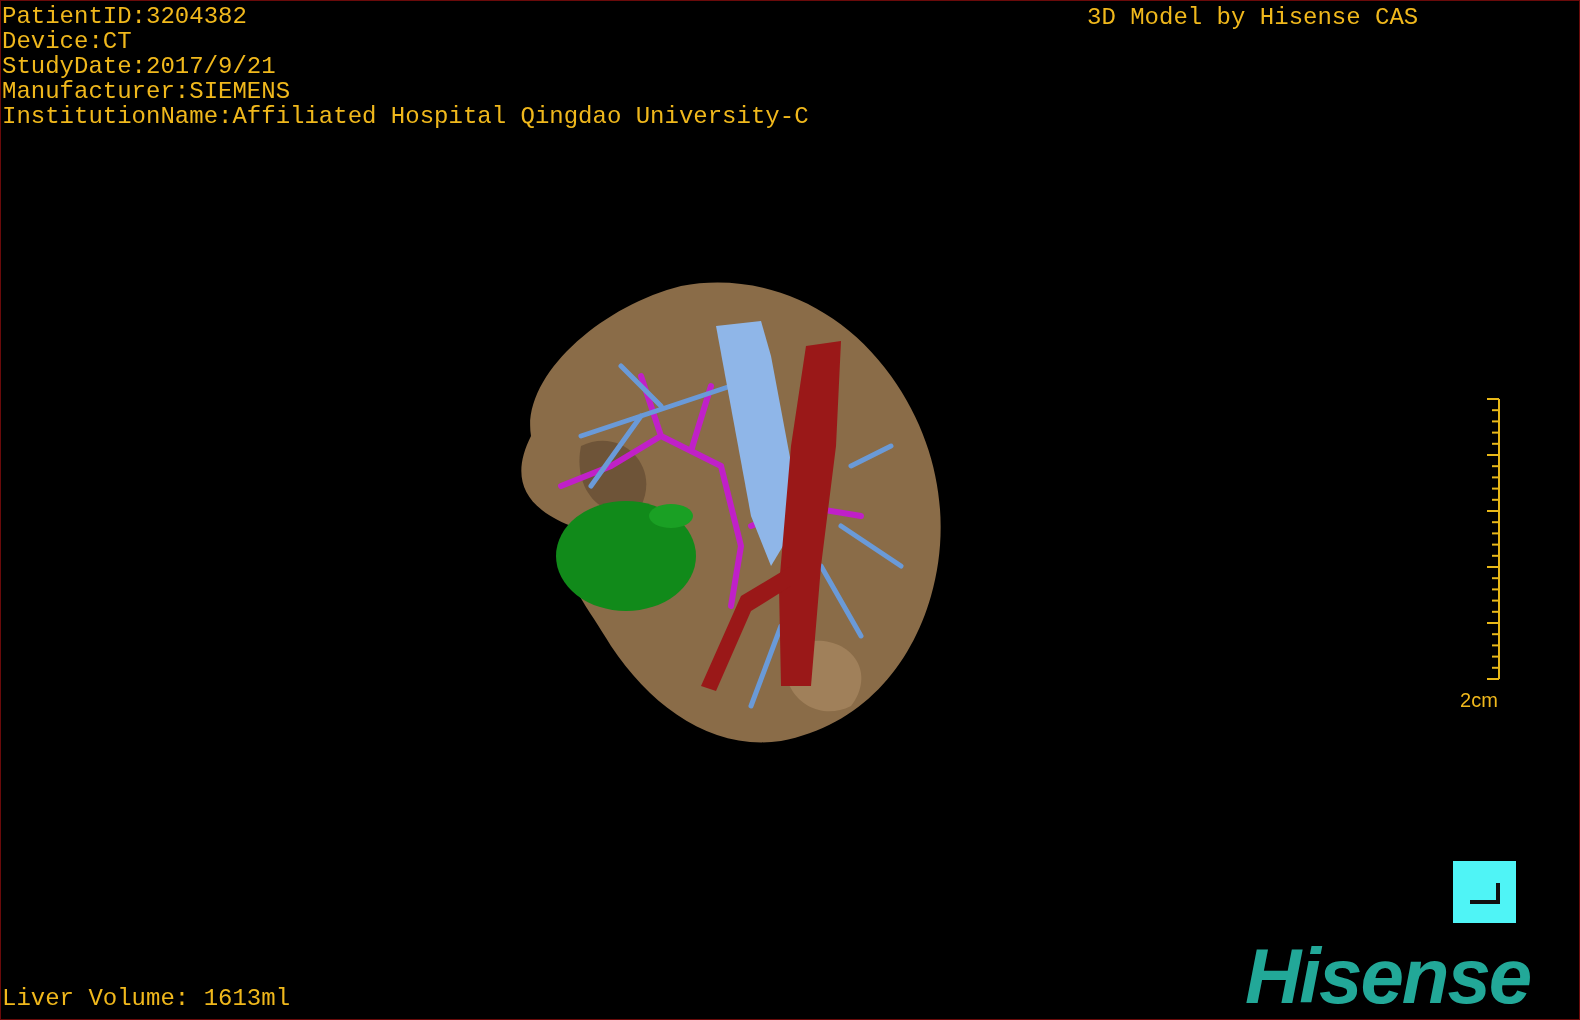 This screenshot has width=1580, height=1020. Describe the element at coordinates (1479, 700) in the screenshot. I see `scale-label: 2cm` at that location.